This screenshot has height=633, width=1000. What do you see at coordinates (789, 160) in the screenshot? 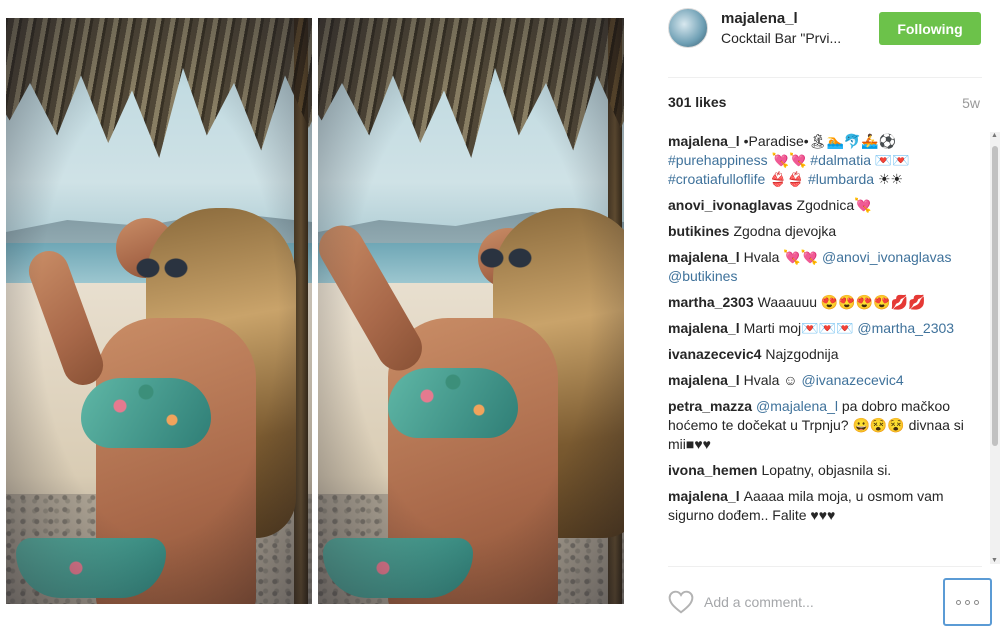
I see `comment-text: 💘💘` at bounding box center [789, 160].